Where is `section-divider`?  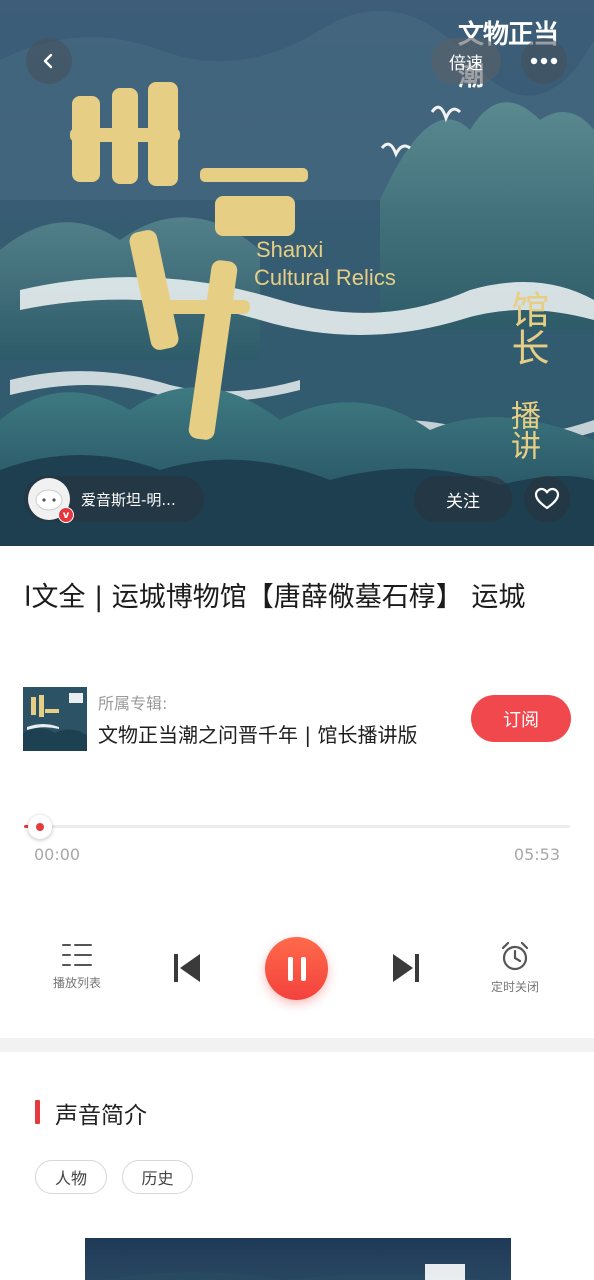 section-divider is located at coordinates (297, 1045).